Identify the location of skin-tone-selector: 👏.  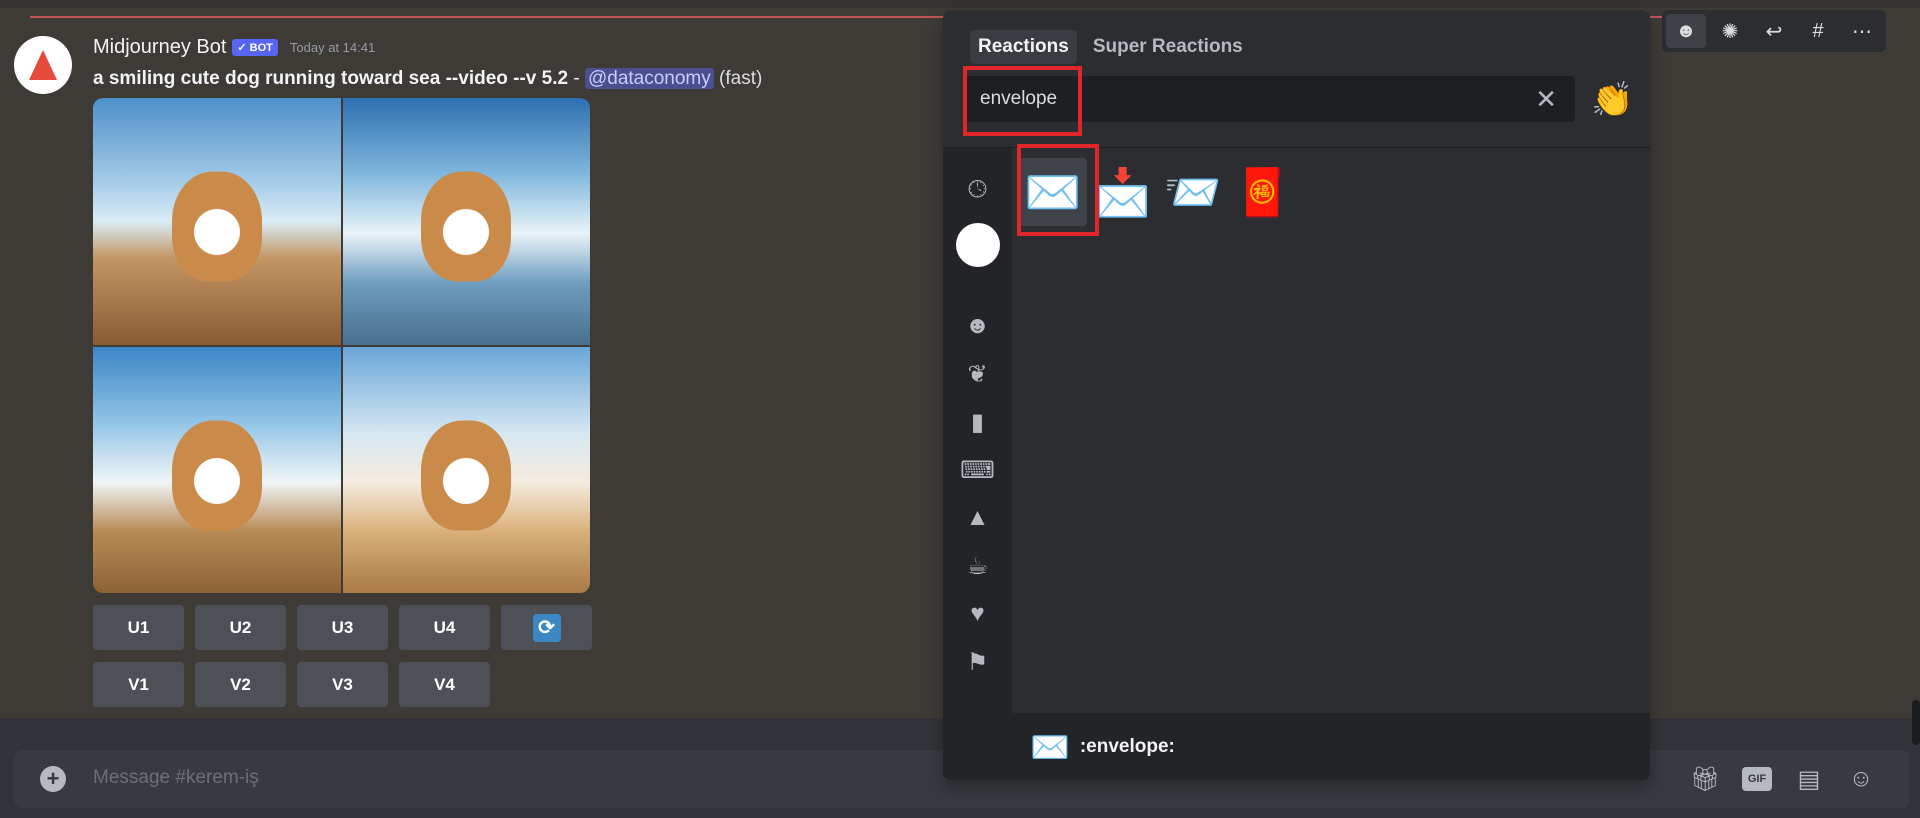
(1612, 100).